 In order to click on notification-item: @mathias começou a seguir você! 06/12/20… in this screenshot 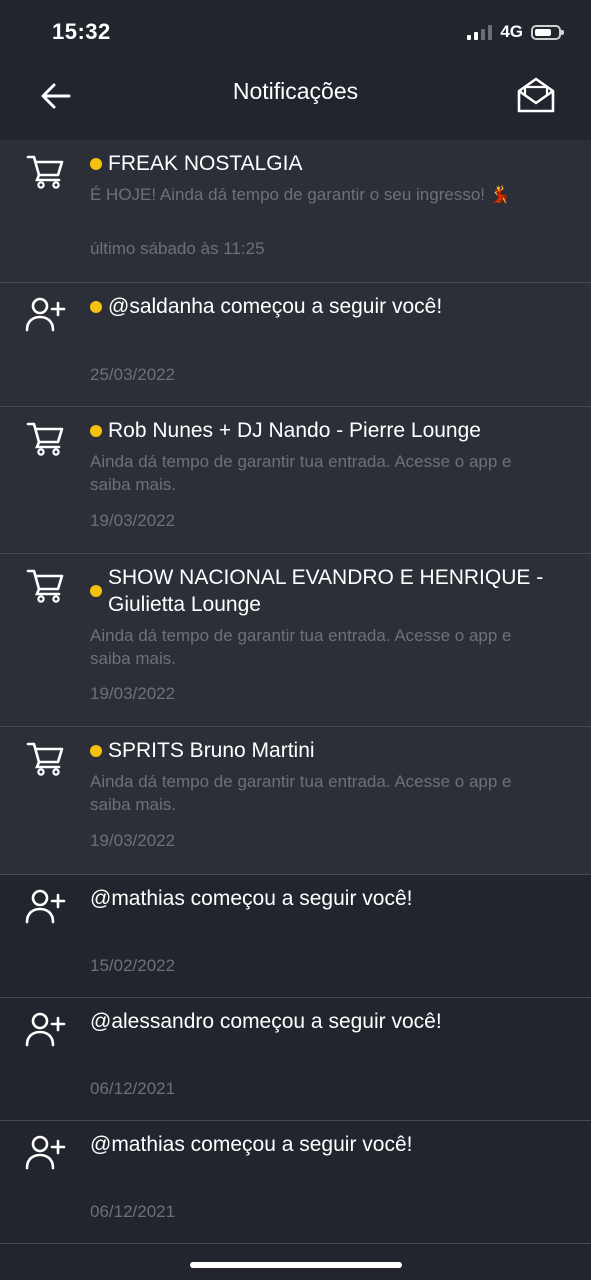, I will do `click(295, 1182)`.